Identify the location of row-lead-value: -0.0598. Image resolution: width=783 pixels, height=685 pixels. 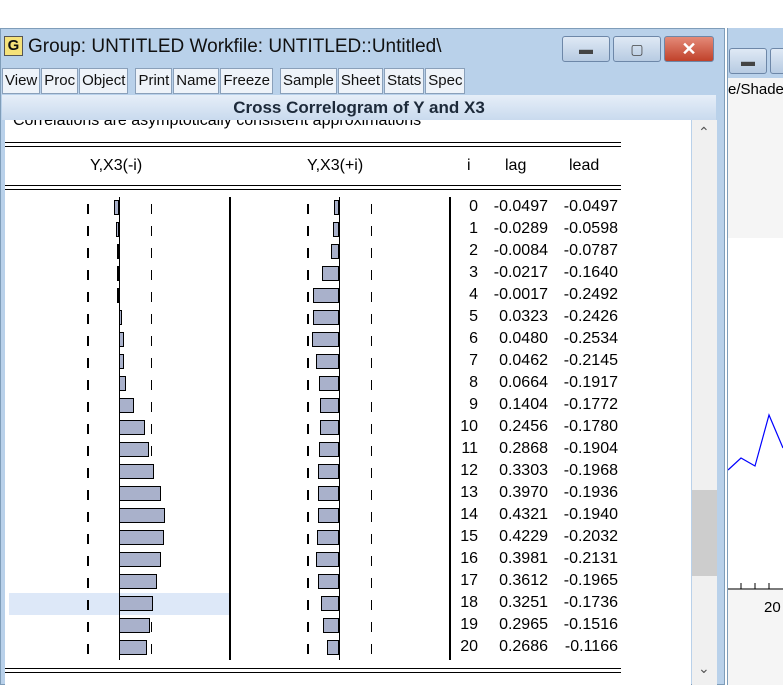
(590, 228).